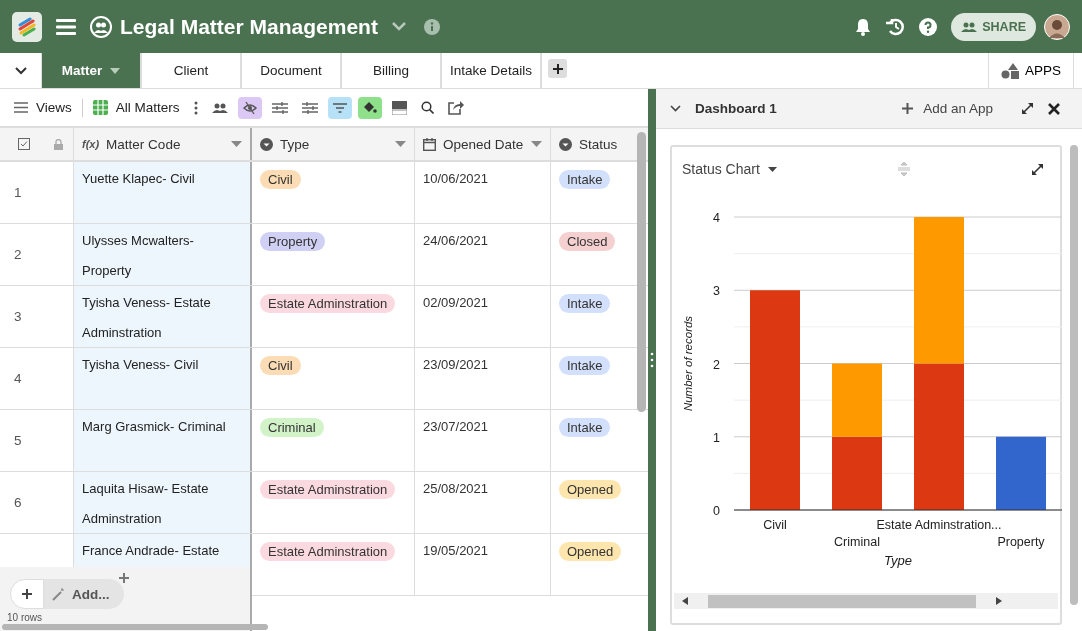 The height and width of the screenshot is (631, 1082). Describe the element at coordinates (147, 318) in the screenshot. I see `table-cell-text: Tyisha Veness- Estate Adminstration` at that location.